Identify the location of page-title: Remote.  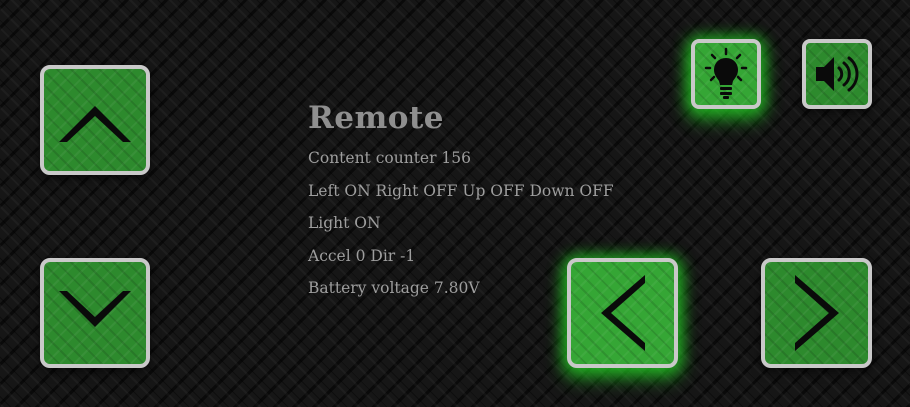
(376, 118).